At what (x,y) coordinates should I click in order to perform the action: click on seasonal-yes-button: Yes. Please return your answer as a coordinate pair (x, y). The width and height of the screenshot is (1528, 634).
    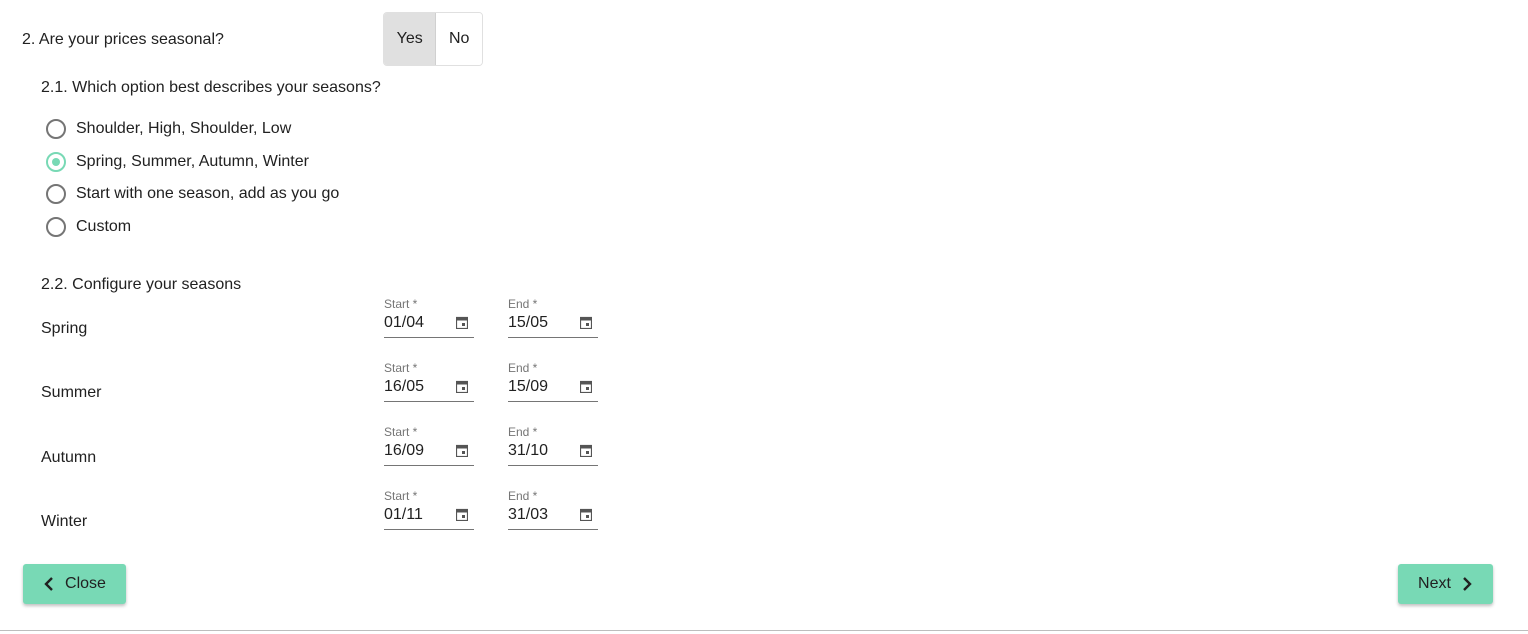
    Looking at the image, I should click on (410, 39).